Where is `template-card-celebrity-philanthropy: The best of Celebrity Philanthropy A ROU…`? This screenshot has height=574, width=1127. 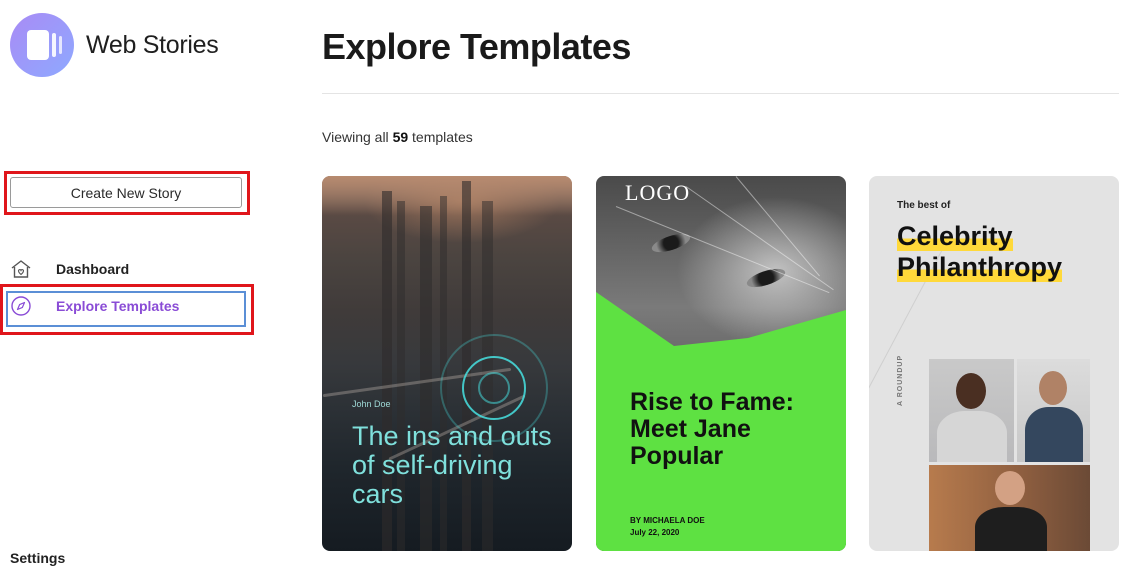
template-card-celebrity-philanthropy: The best of Celebrity Philanthropy A ROU… is located at coordinates (994, 363).